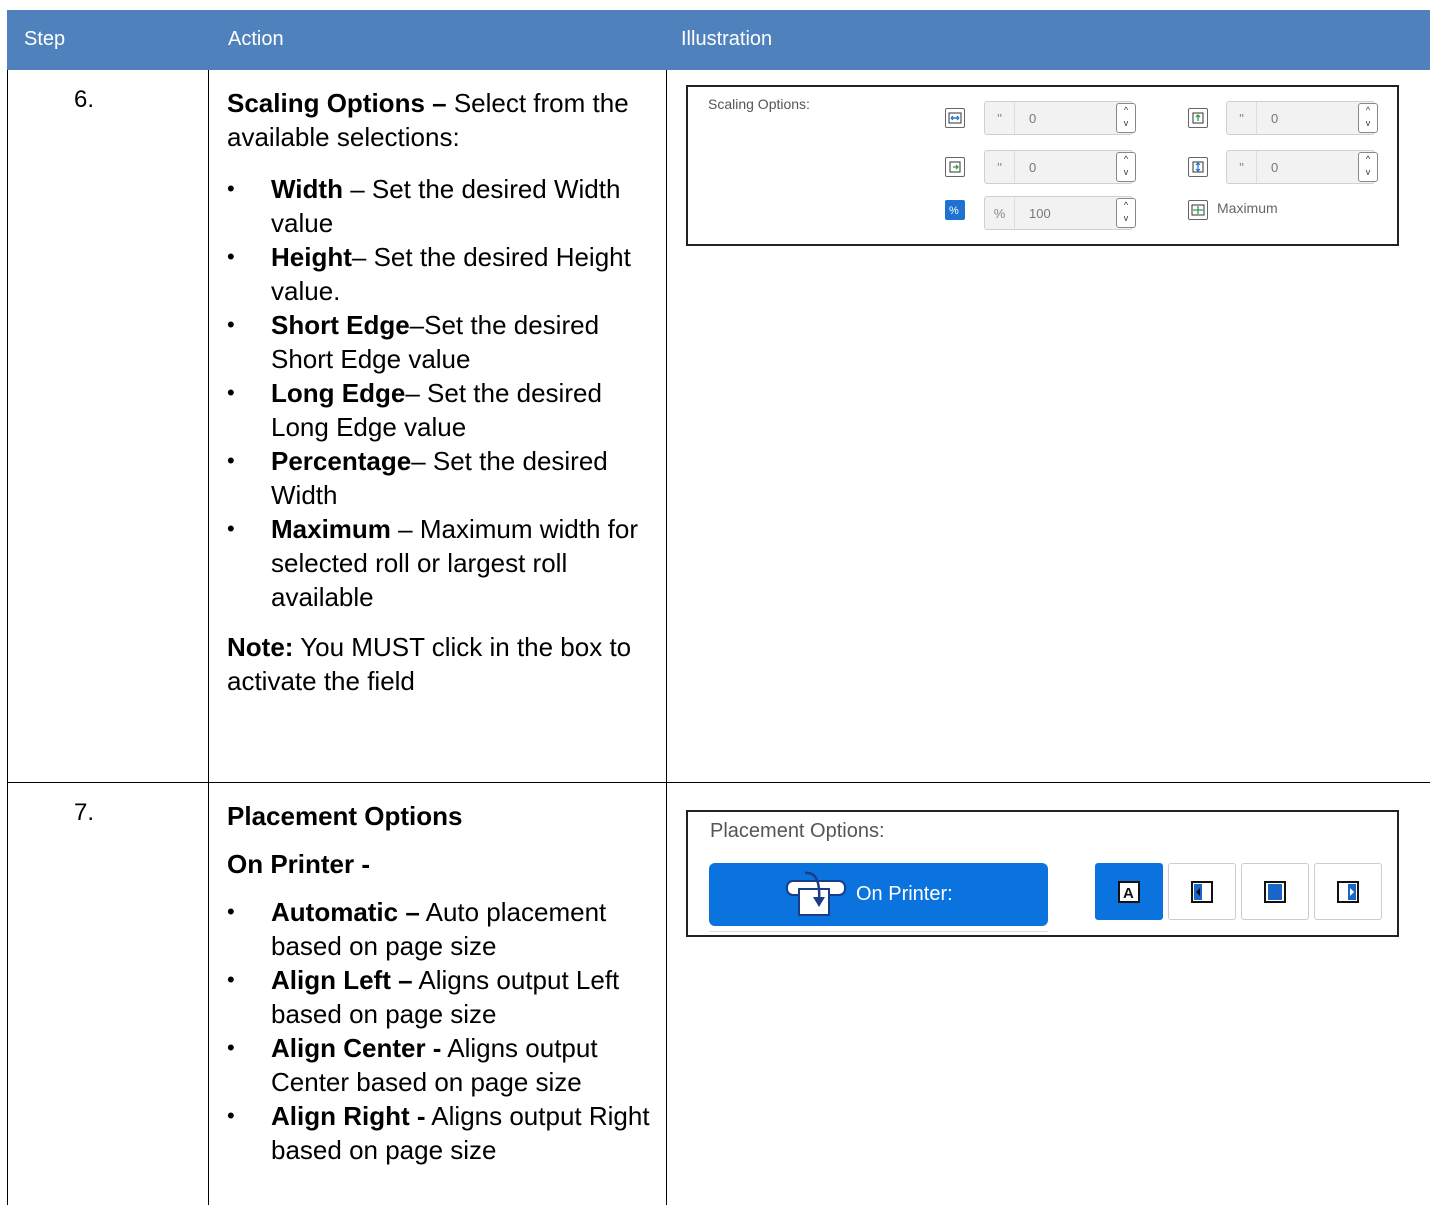 The image size is (1430, 1205). Describe the element at coordinates (816, 893) in the screenshot. I see `printer-icon` at that location.